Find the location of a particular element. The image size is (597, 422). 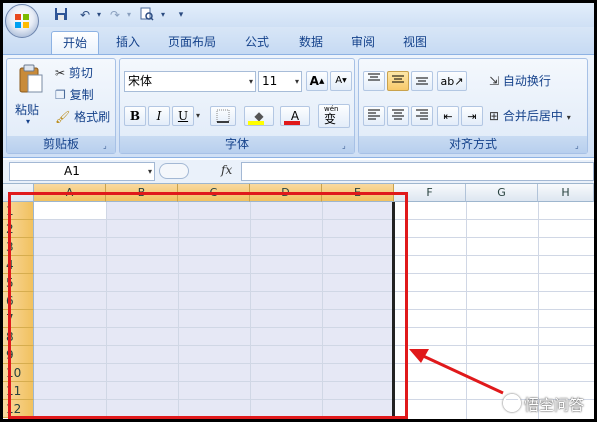

copy-icon: ❐ is located at coordinates (60, 95).